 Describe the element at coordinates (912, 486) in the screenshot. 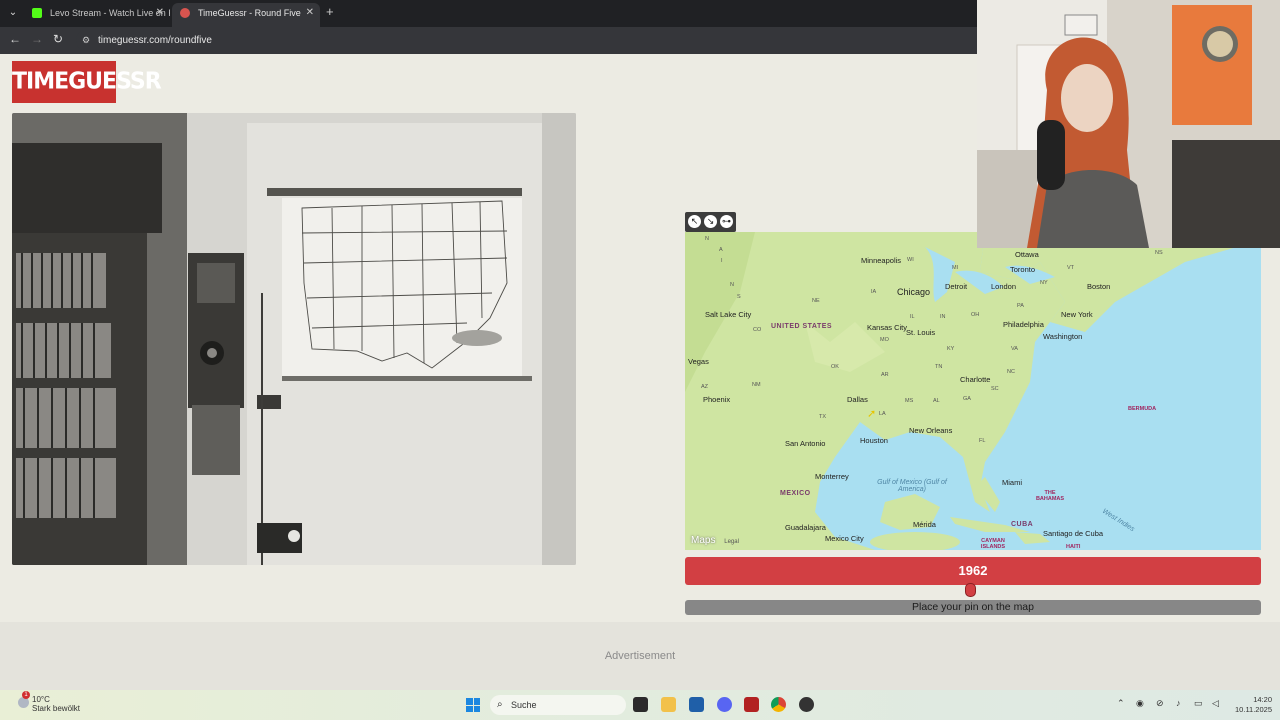

I see `map-water-label: Gulf of Mexico (Gulf of America)` at that location.